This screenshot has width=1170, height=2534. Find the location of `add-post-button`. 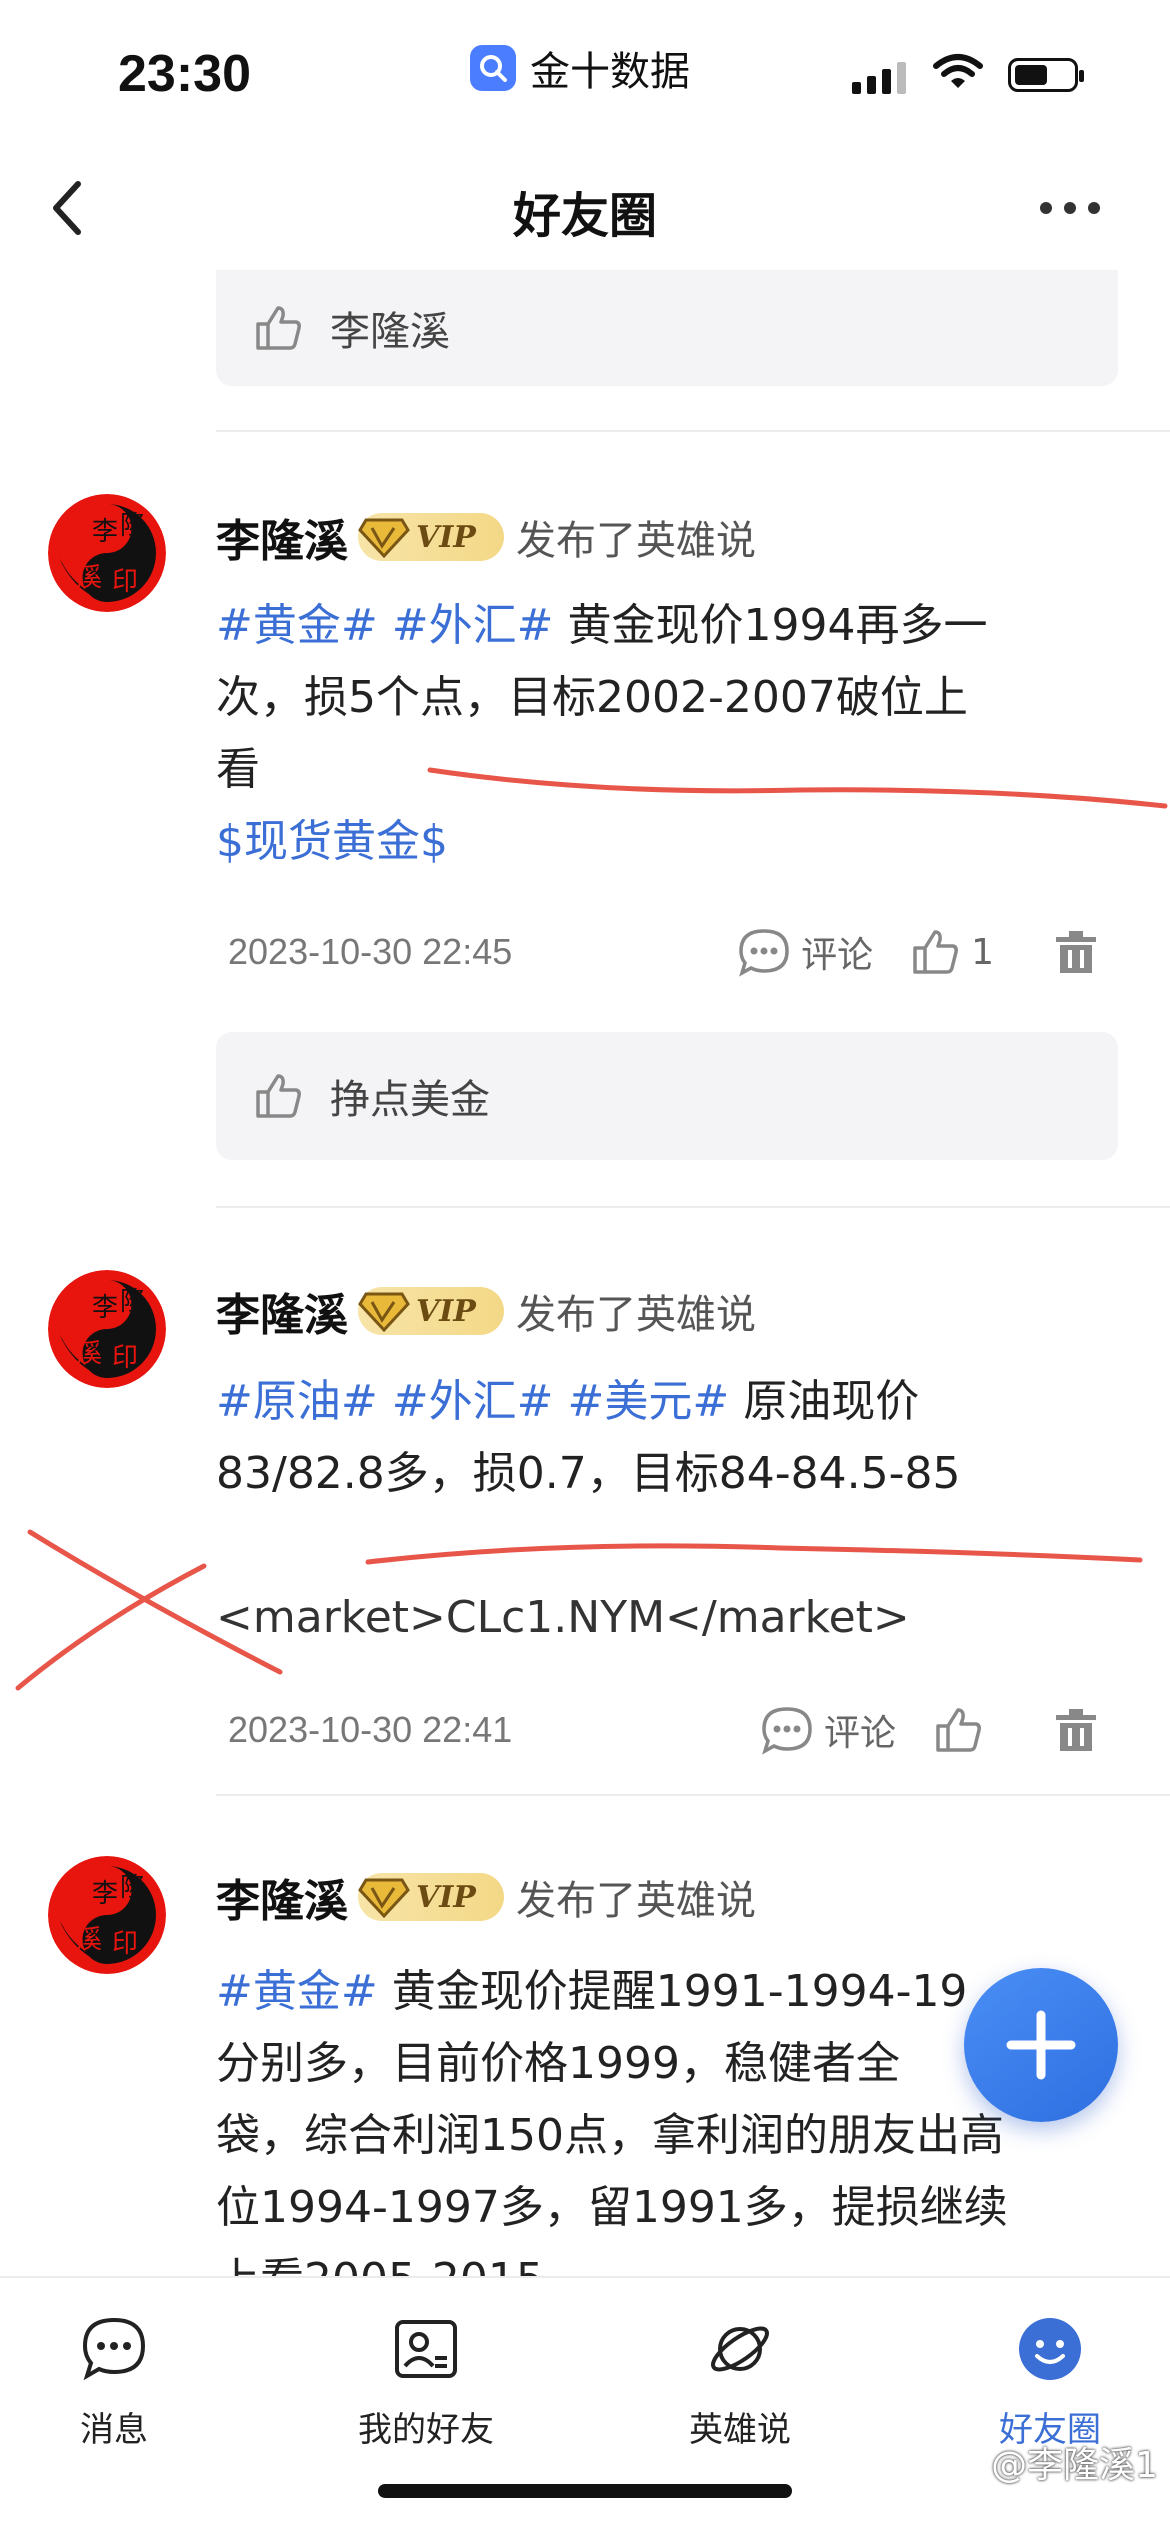

add-post-button is located at coordinates (1041, 2045).